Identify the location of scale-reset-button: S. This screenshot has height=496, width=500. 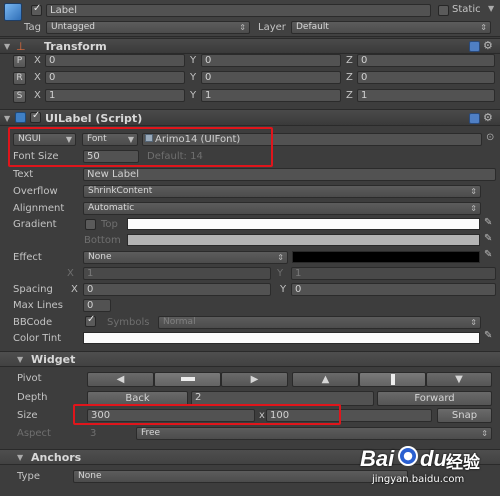
(19, 96).